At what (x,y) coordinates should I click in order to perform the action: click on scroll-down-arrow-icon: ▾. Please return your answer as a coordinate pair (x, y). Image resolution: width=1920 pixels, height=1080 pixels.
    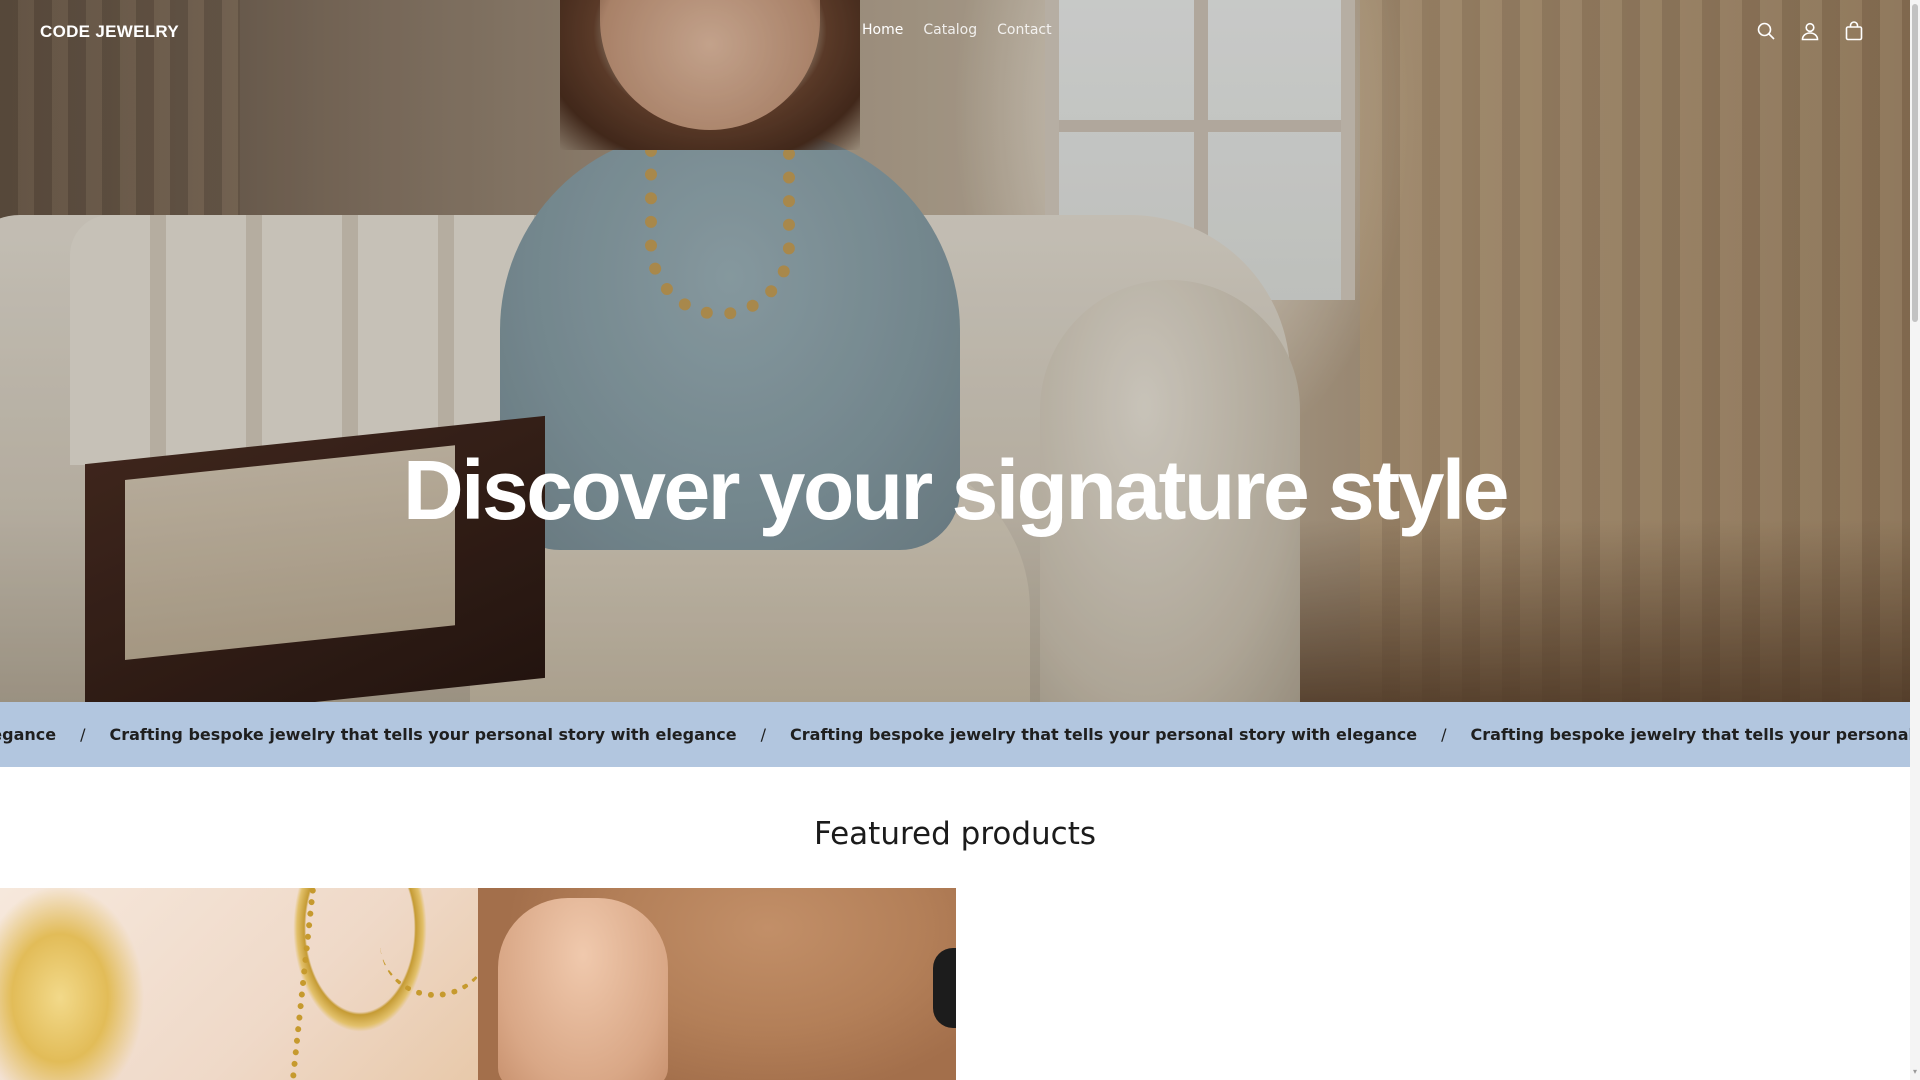
    Looking at the image, I should click on (1915, 1072).